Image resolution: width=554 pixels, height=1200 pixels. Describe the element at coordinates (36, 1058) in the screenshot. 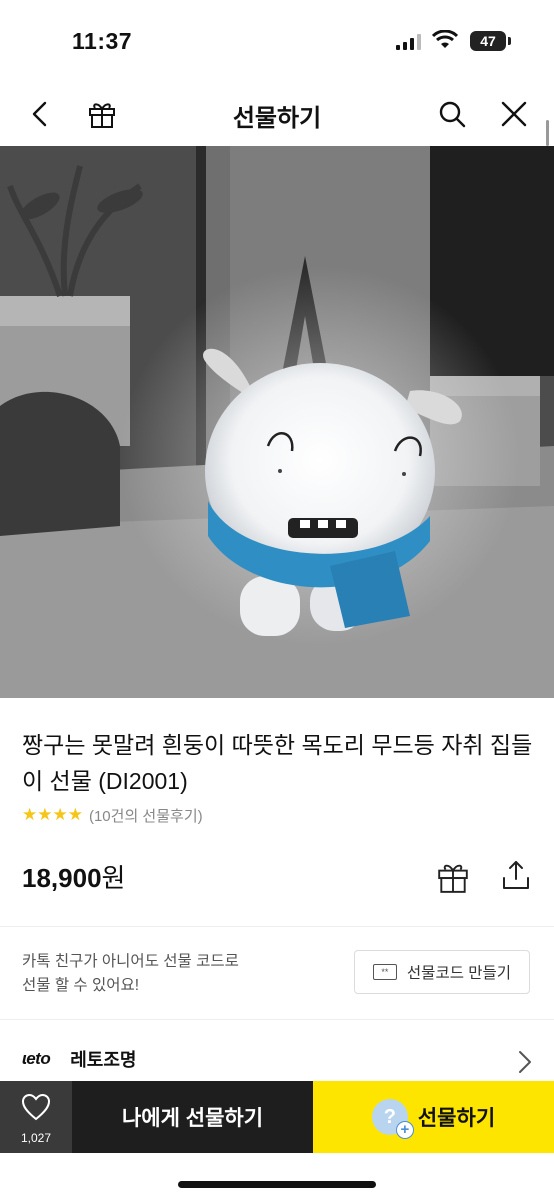

I see `brand-logo: ɩeto` at that location.